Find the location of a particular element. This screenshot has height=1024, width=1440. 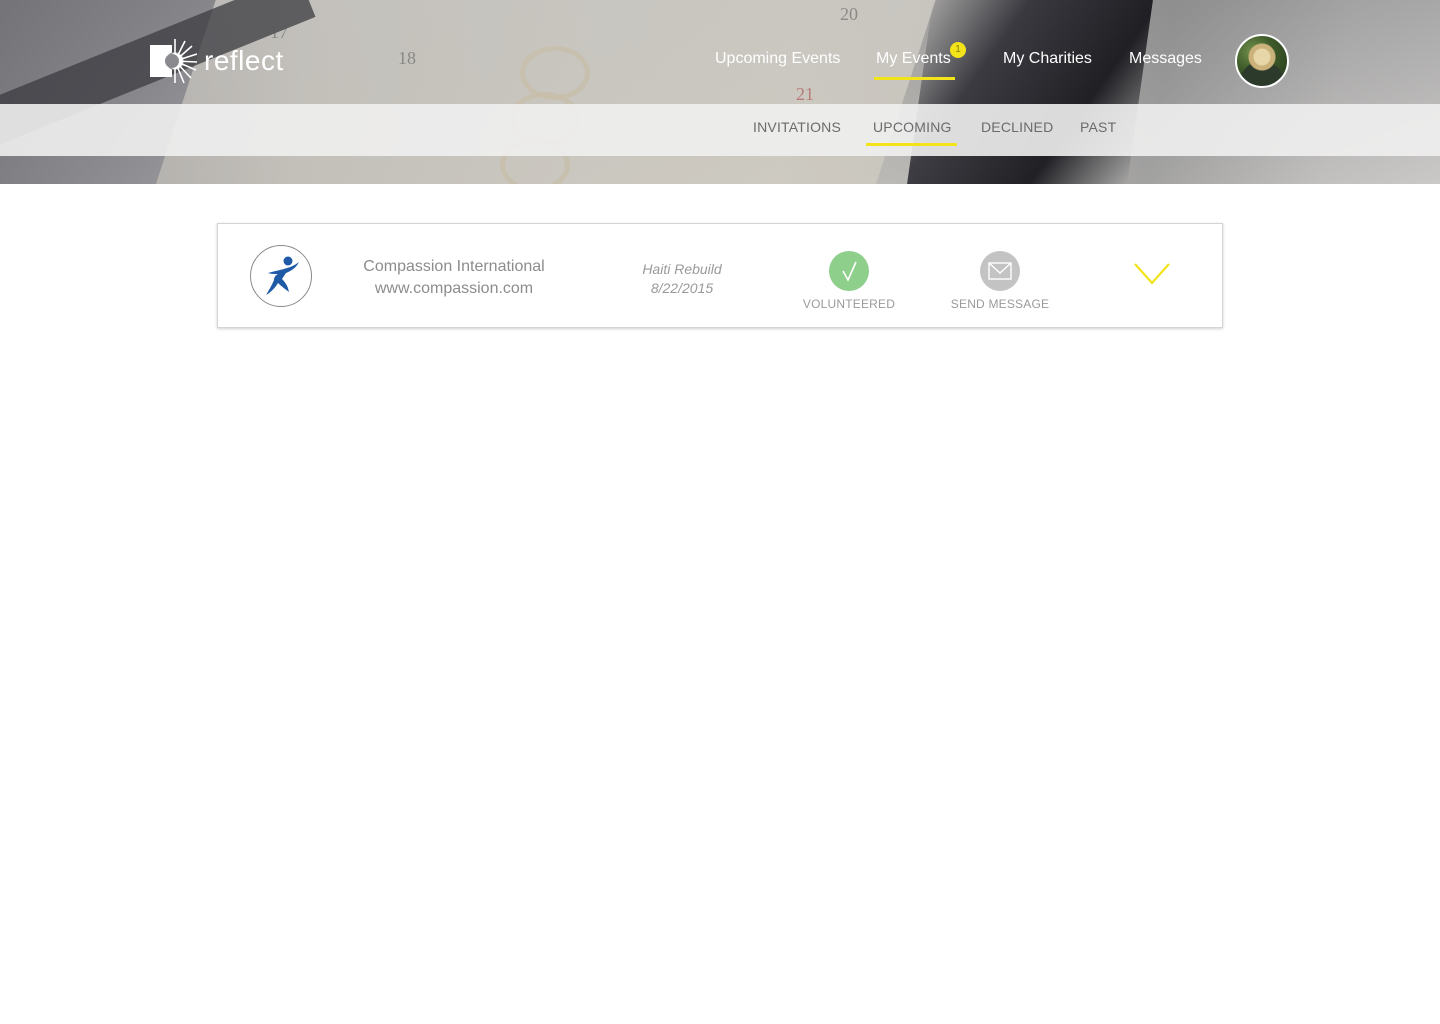

compassion-figure-icon is located at coordinates (282, 275).